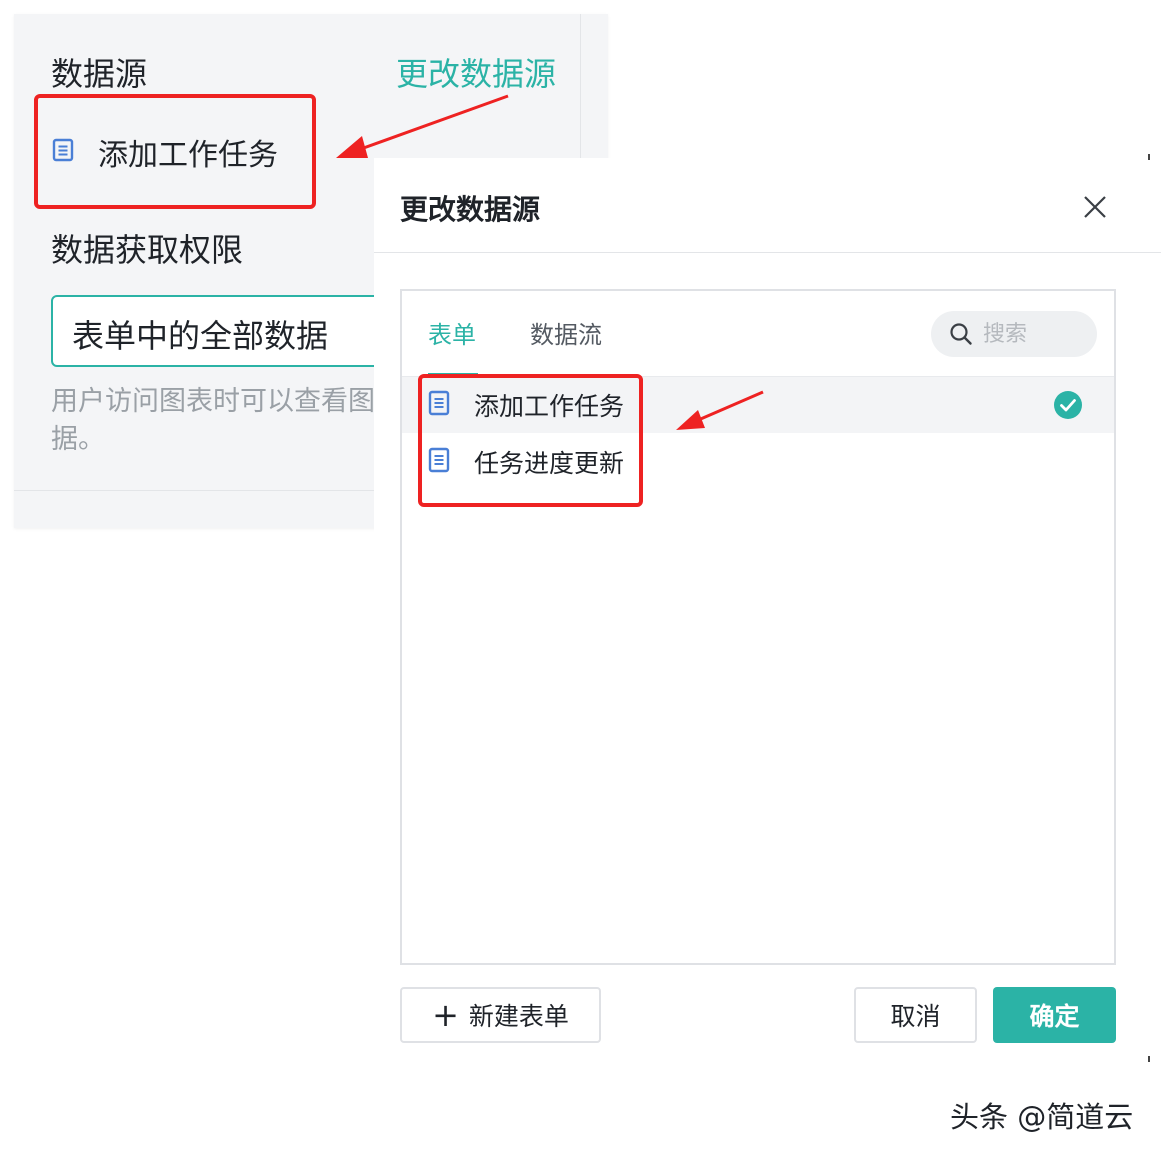  Describe the element at coordinates (147, 250) in the screenshot. I see `data-permission-title: 数据获取权限` at that location.